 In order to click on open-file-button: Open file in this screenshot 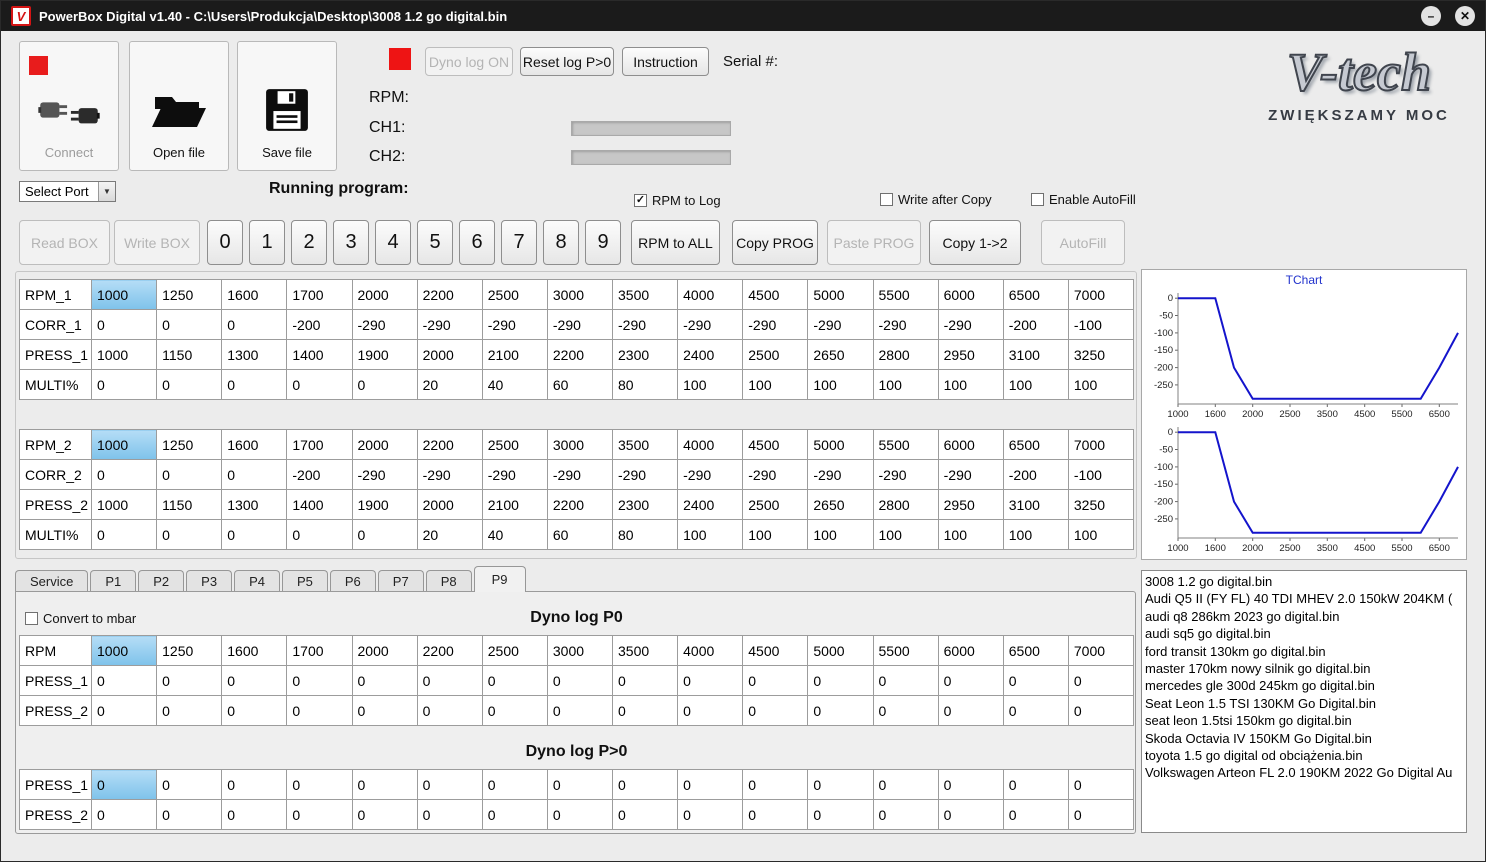, I will do `click(179, 106)`.